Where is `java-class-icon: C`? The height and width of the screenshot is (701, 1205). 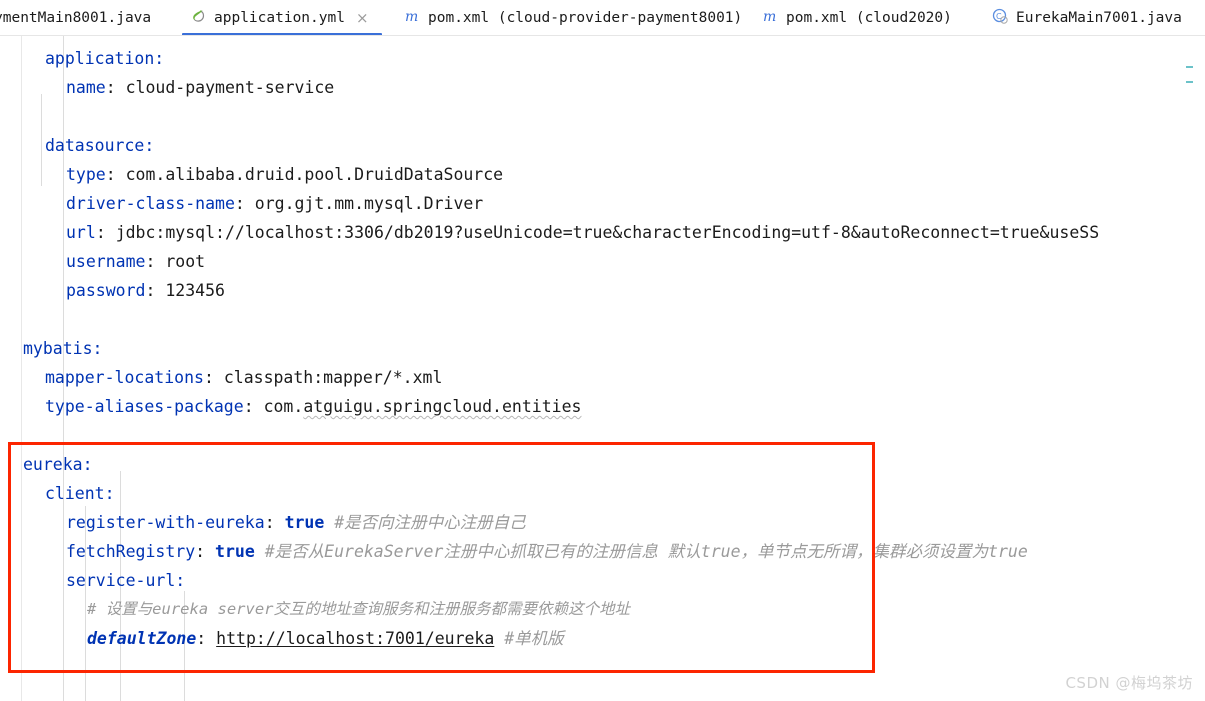
java-class-icon: C is located at coordinates (1000, 18).